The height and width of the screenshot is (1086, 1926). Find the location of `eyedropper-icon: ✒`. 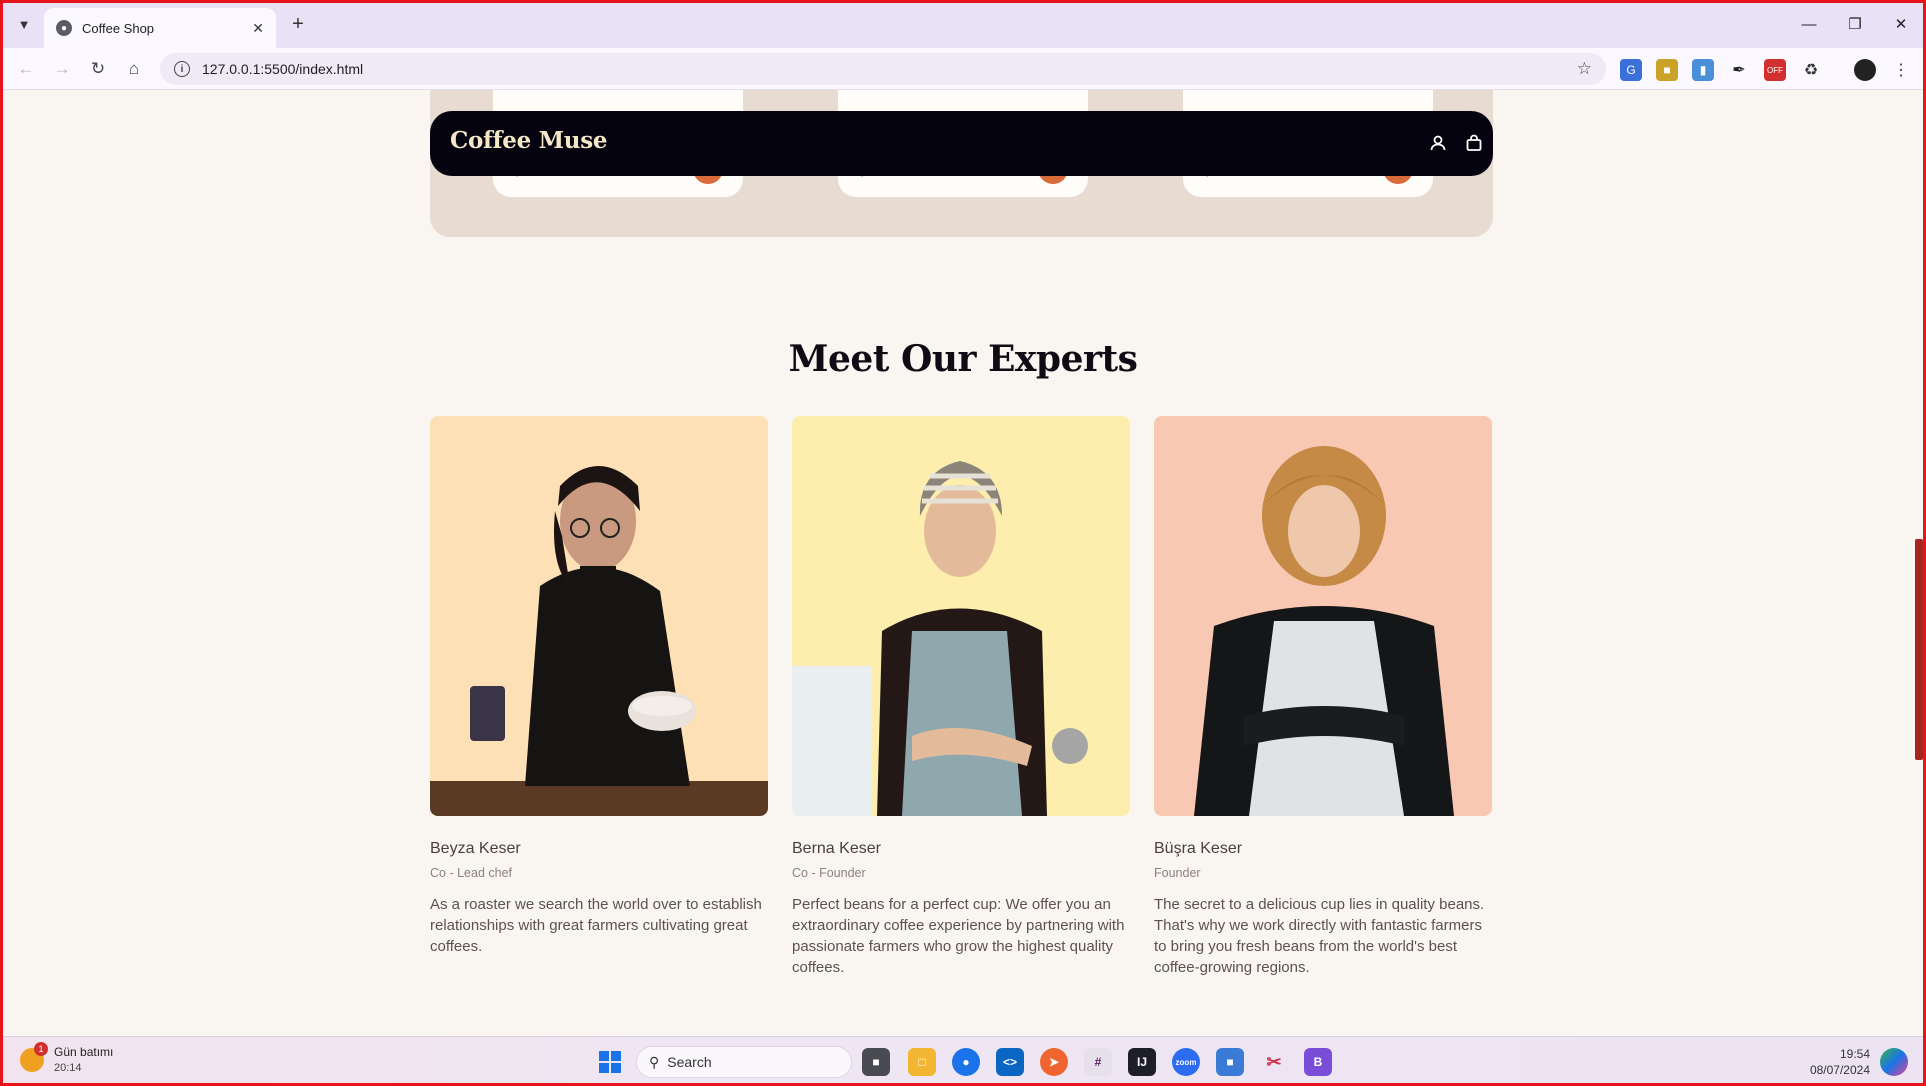

eyedropper-icon: ✒ is located at coordinates (1739, 70).